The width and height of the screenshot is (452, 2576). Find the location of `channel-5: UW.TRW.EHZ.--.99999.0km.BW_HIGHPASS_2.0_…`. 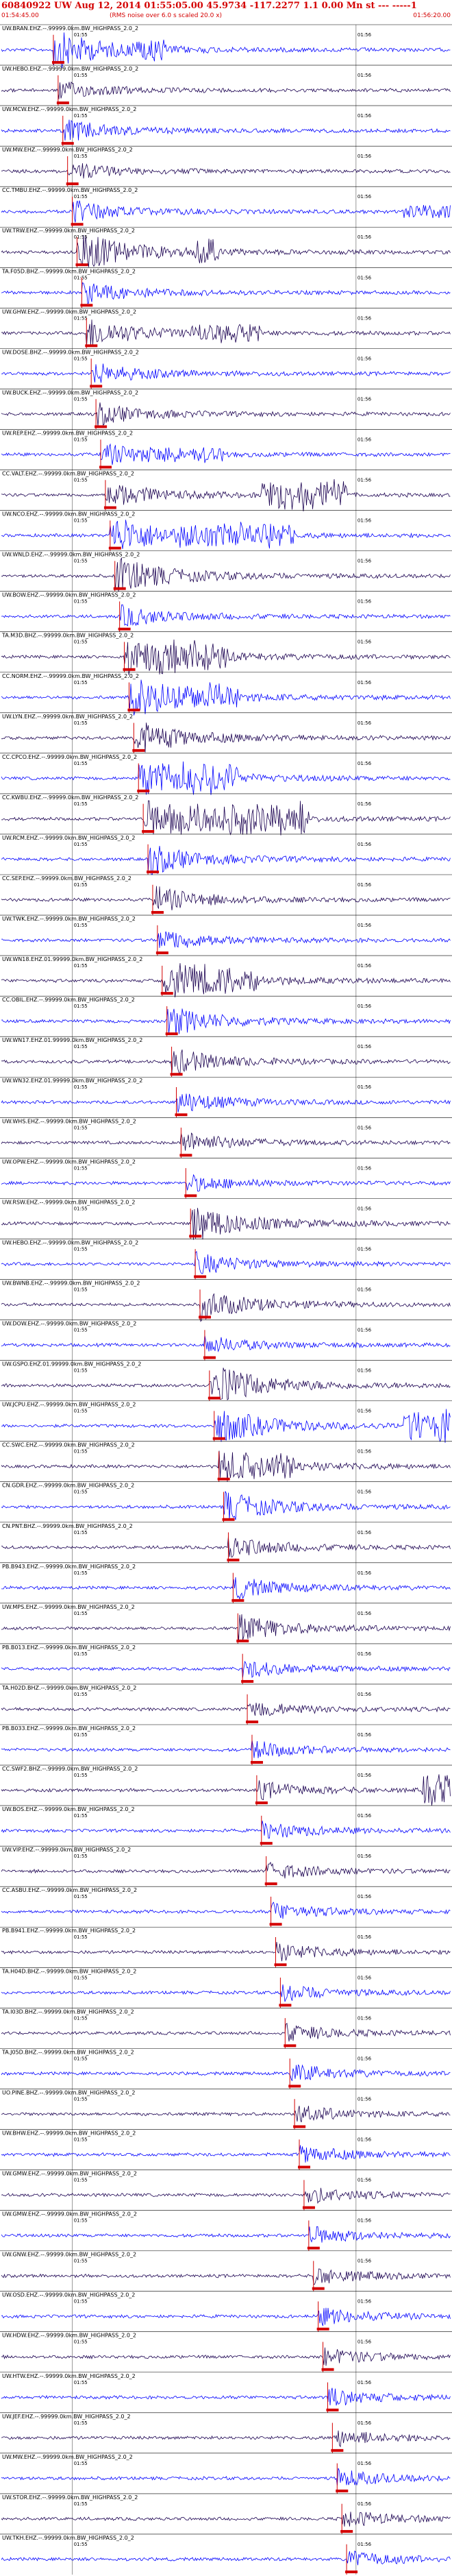

channel-5: UW.TRW.EHZ.--.99999.0km.BW_HIGHPASS_2.0_… is located at coordinates (226, 247).